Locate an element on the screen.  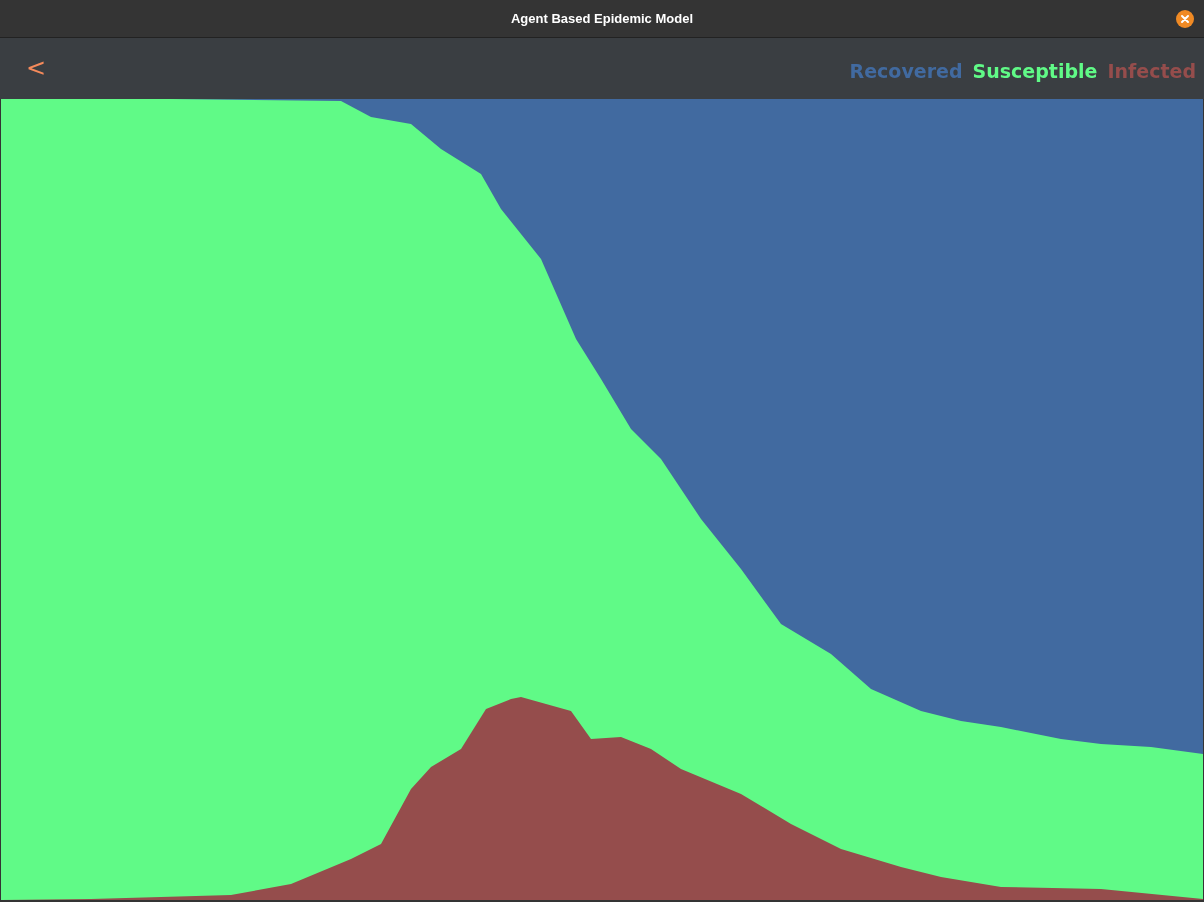
legend-label: Recovered is located at coordinates (906, 70).